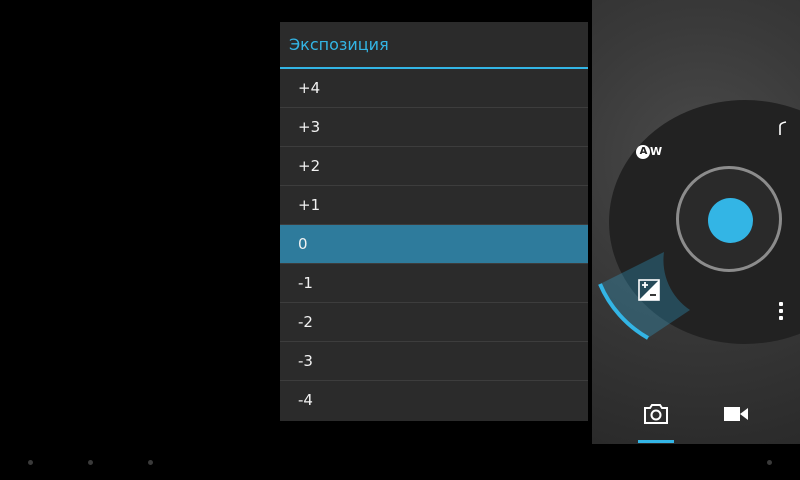 The height and width of the screenshot is (480, 800). I want to click on popup-title: Экспозиция, so click(434, 45).